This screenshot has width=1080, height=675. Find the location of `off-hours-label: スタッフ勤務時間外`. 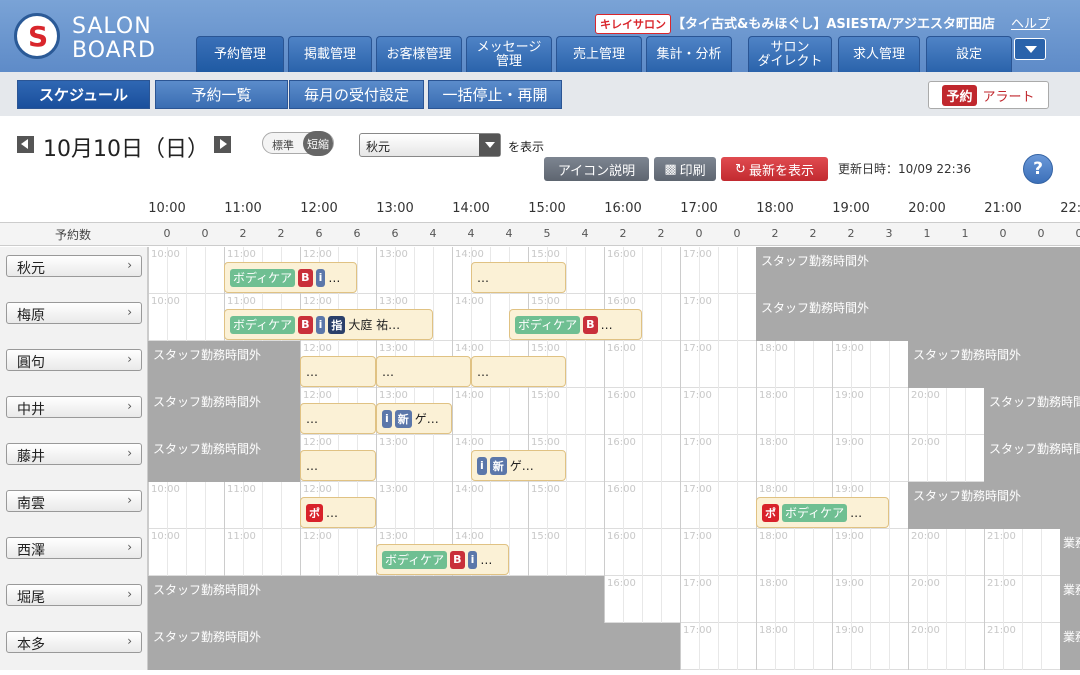

off-hours-label: スタッフ勤務時間外 is located at coordinates (815, 308).